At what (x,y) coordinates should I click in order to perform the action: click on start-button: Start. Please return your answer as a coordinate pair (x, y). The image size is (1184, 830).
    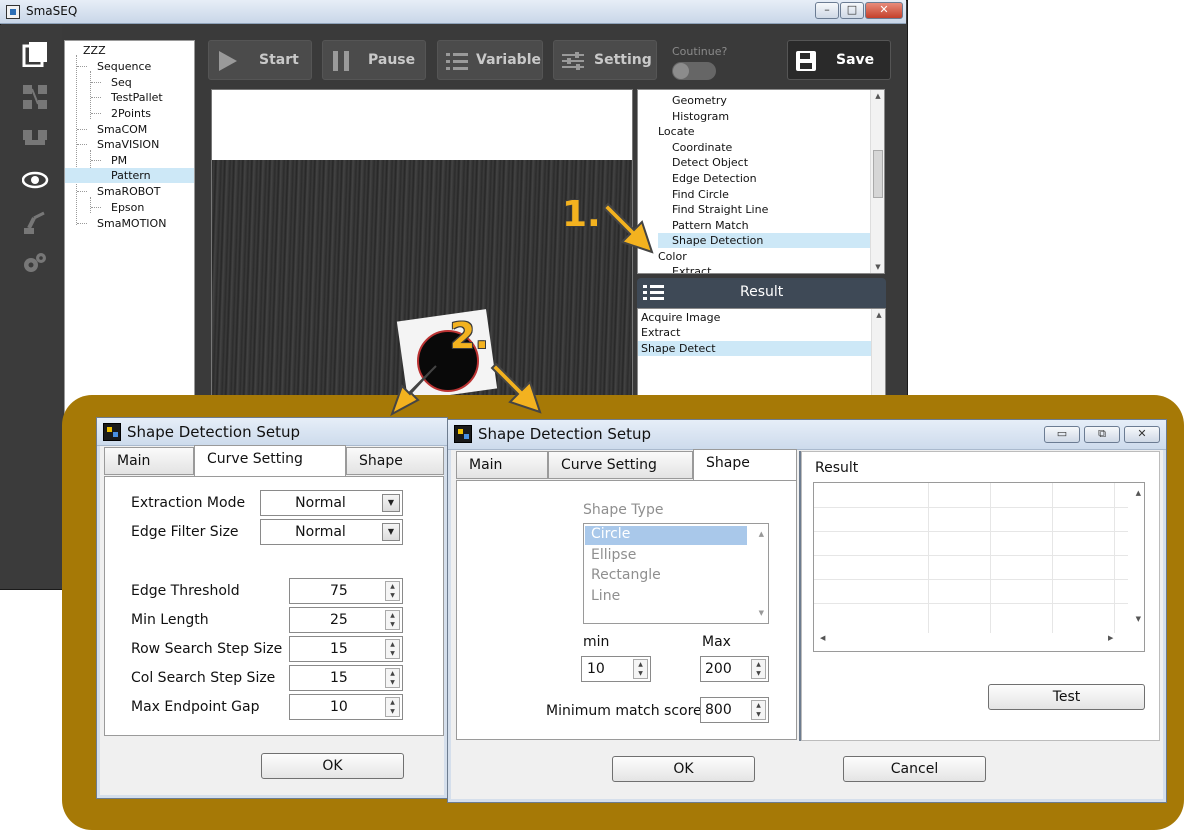
    Looking at the image, I should click on (260, 60).